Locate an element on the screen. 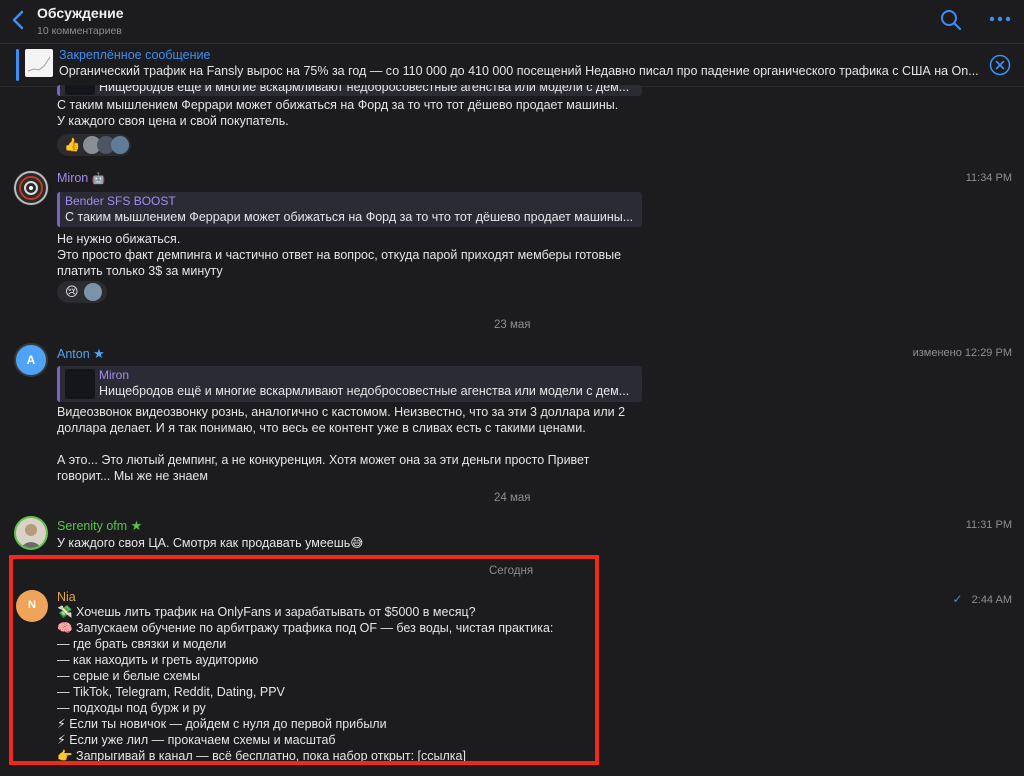 The width and height of the screenshot is (1024, 776). search-icon is located at coordinates (951, 20).